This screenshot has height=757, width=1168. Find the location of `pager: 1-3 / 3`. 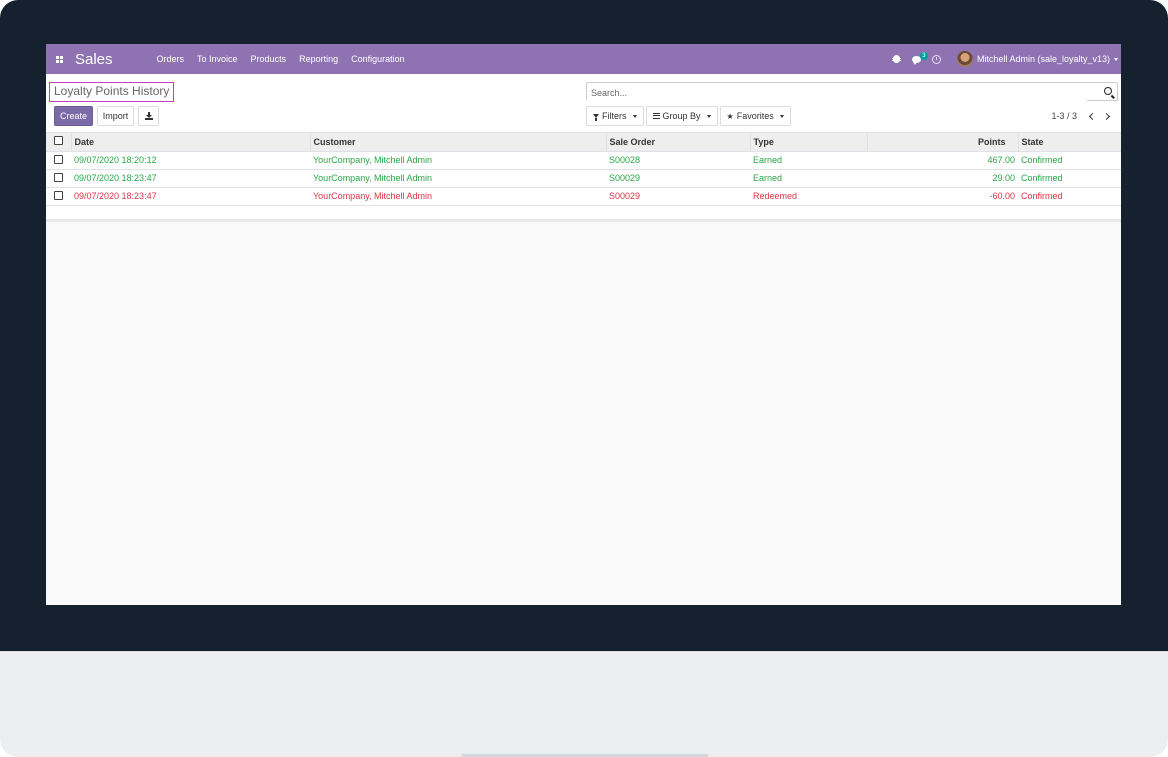

pager: 1-3 / 3 is located at coordinates (1082, 116).